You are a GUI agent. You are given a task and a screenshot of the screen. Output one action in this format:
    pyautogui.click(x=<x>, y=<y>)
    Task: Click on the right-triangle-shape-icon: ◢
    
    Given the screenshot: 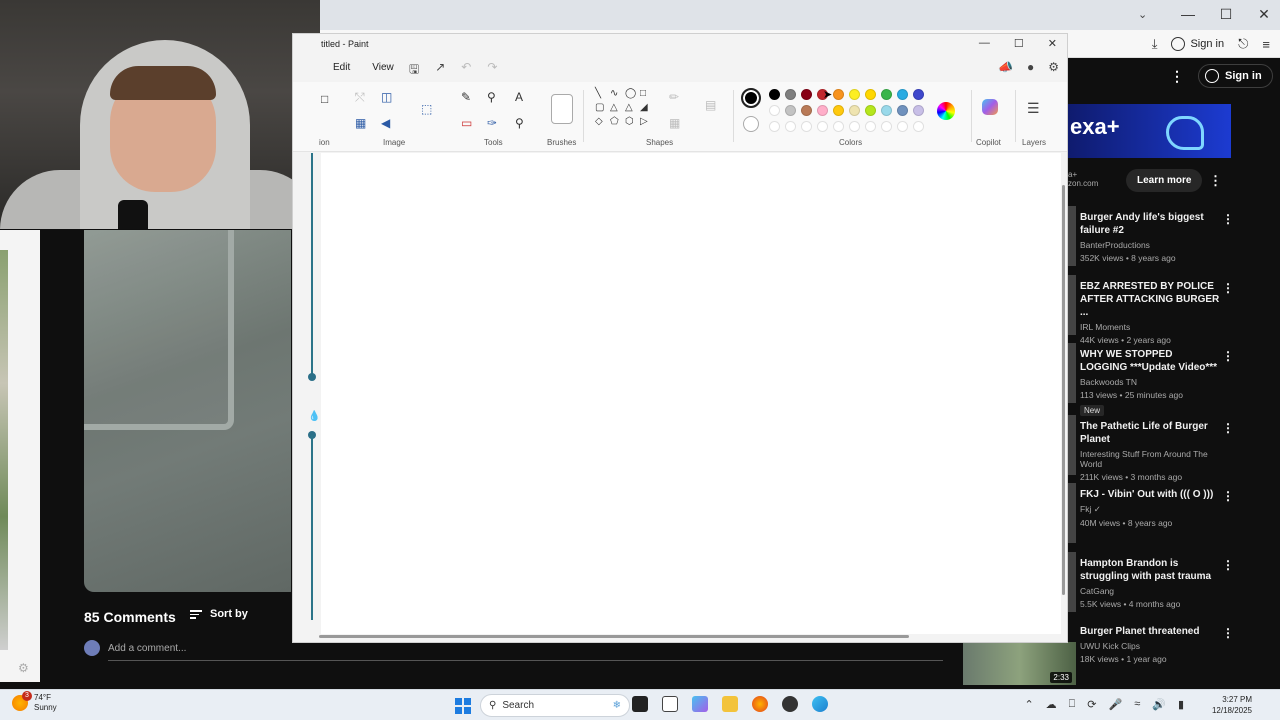 What is the action you would take?
    pyautogui.click(x=647, y=107)
    